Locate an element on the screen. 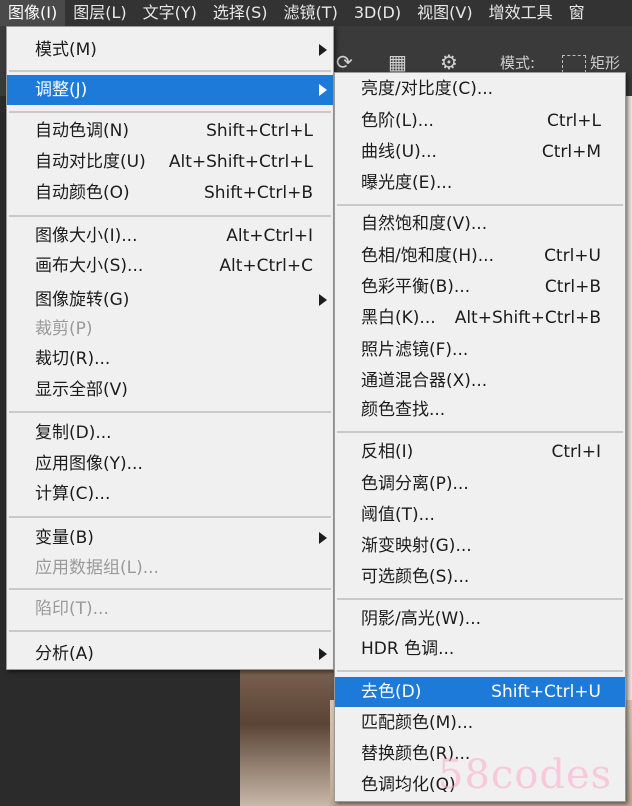 The height and width of the screenshot is (806, 632). mode-label: 模式: is located at coordinates (518, 63).